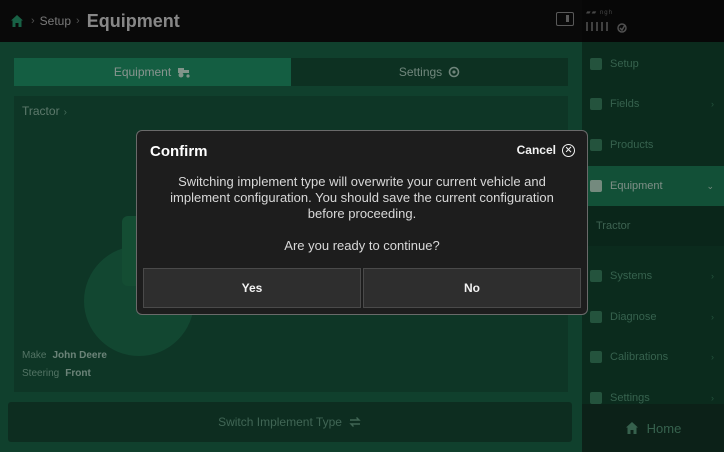 This screenshot has width=724, height=452. What do you see at coordinates (536, 150) in the screenshot?
I see `cancel-label: Cancel` at bounding box center [536, 150].